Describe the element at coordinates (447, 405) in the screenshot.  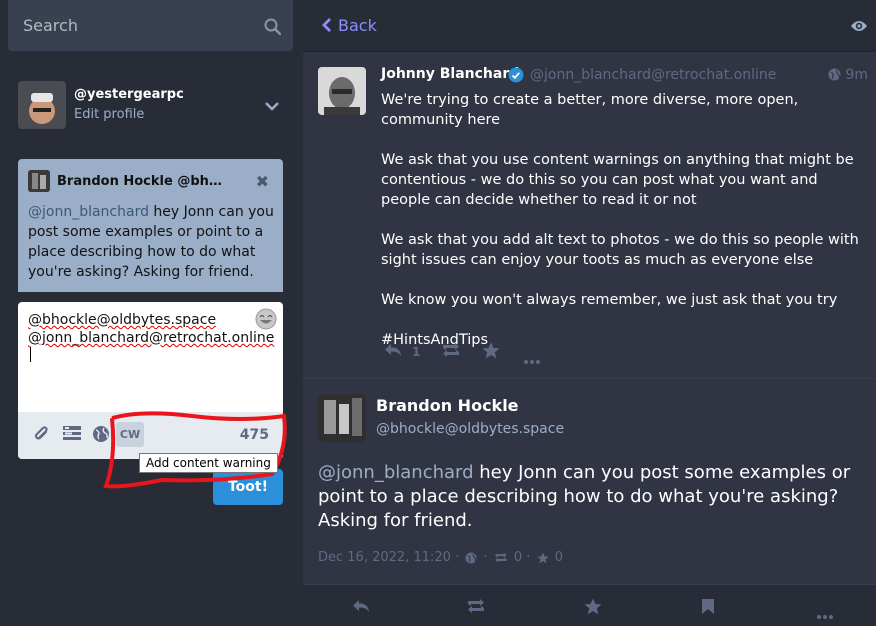
I see `display-name: Brandon Hockle` at that location.